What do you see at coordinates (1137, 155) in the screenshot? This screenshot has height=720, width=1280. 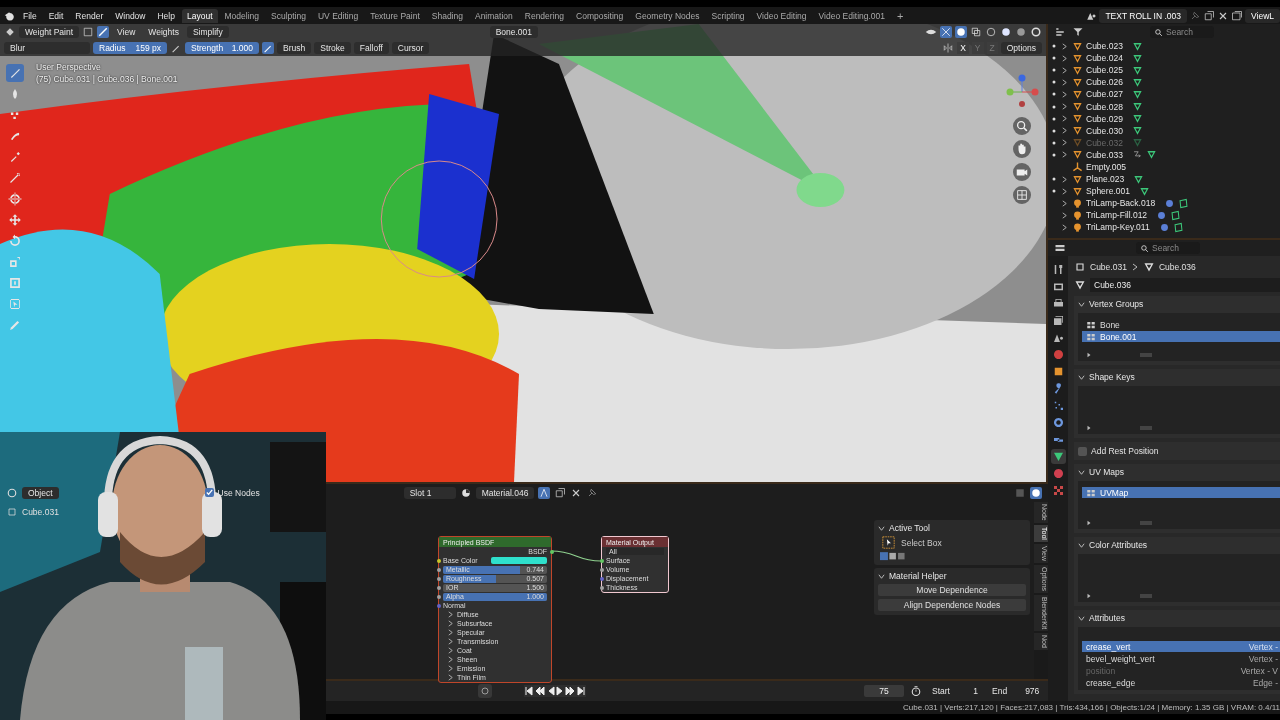 I see `modifier-icon` at bounding box center [1137, 155].